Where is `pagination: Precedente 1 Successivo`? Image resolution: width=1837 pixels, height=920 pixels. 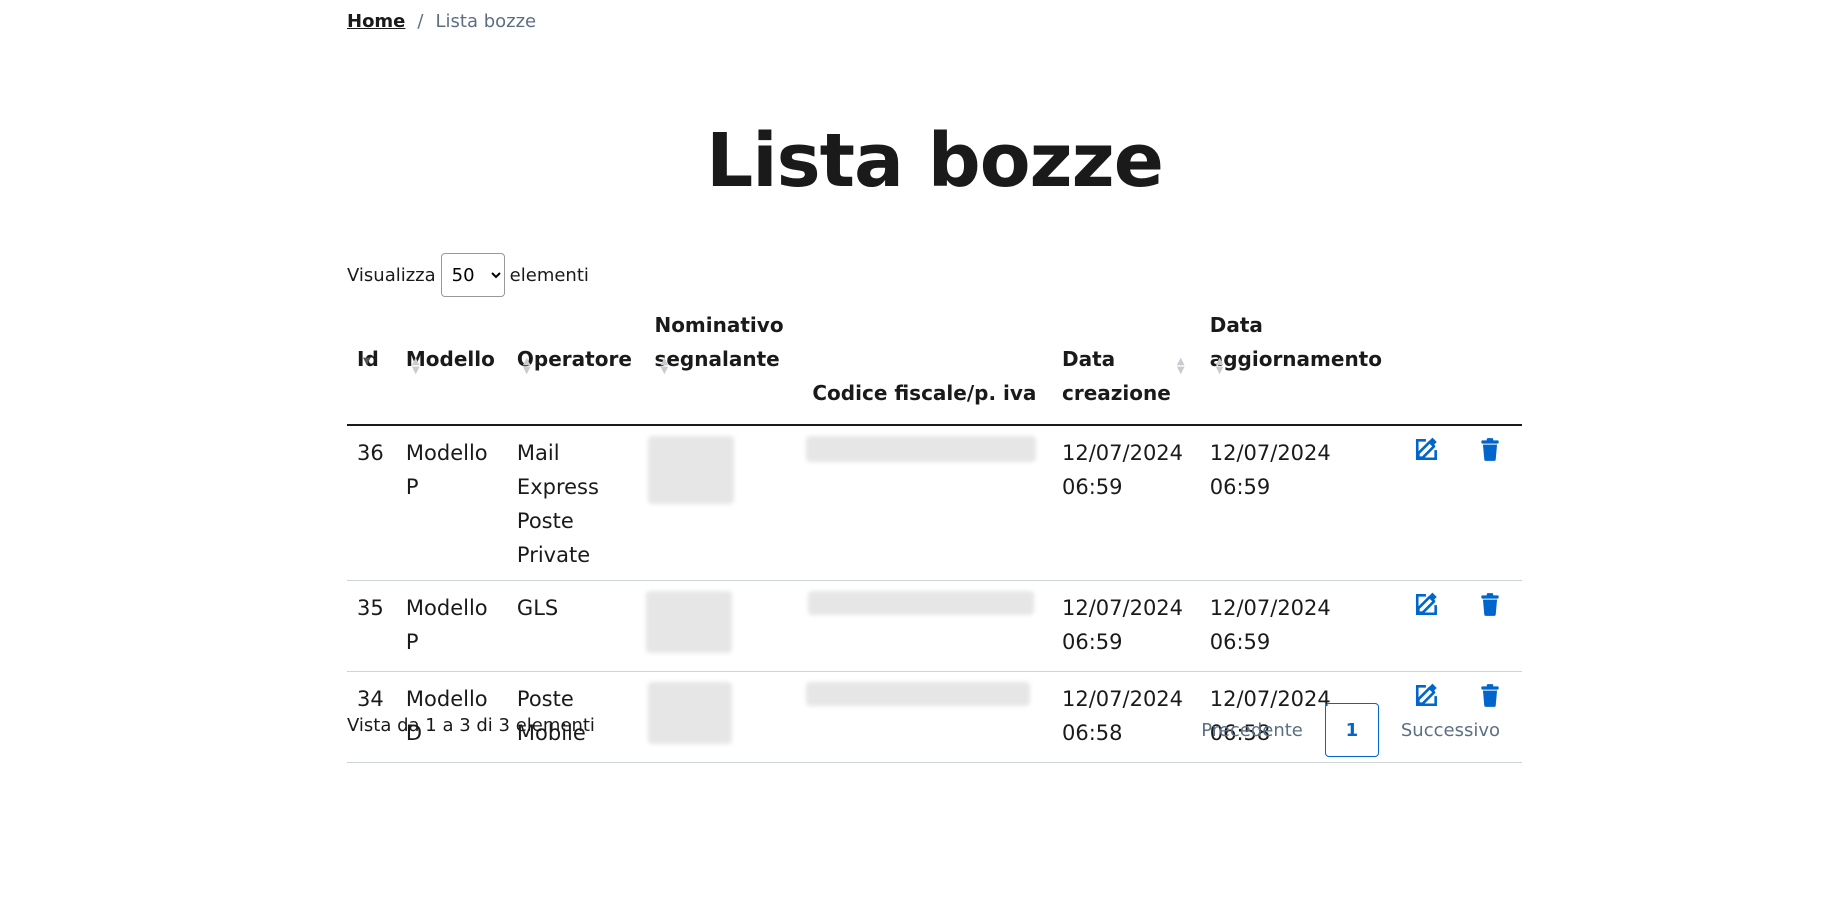 pagination: Precedente 1 Successivo is located at coordinates (1350, 730).